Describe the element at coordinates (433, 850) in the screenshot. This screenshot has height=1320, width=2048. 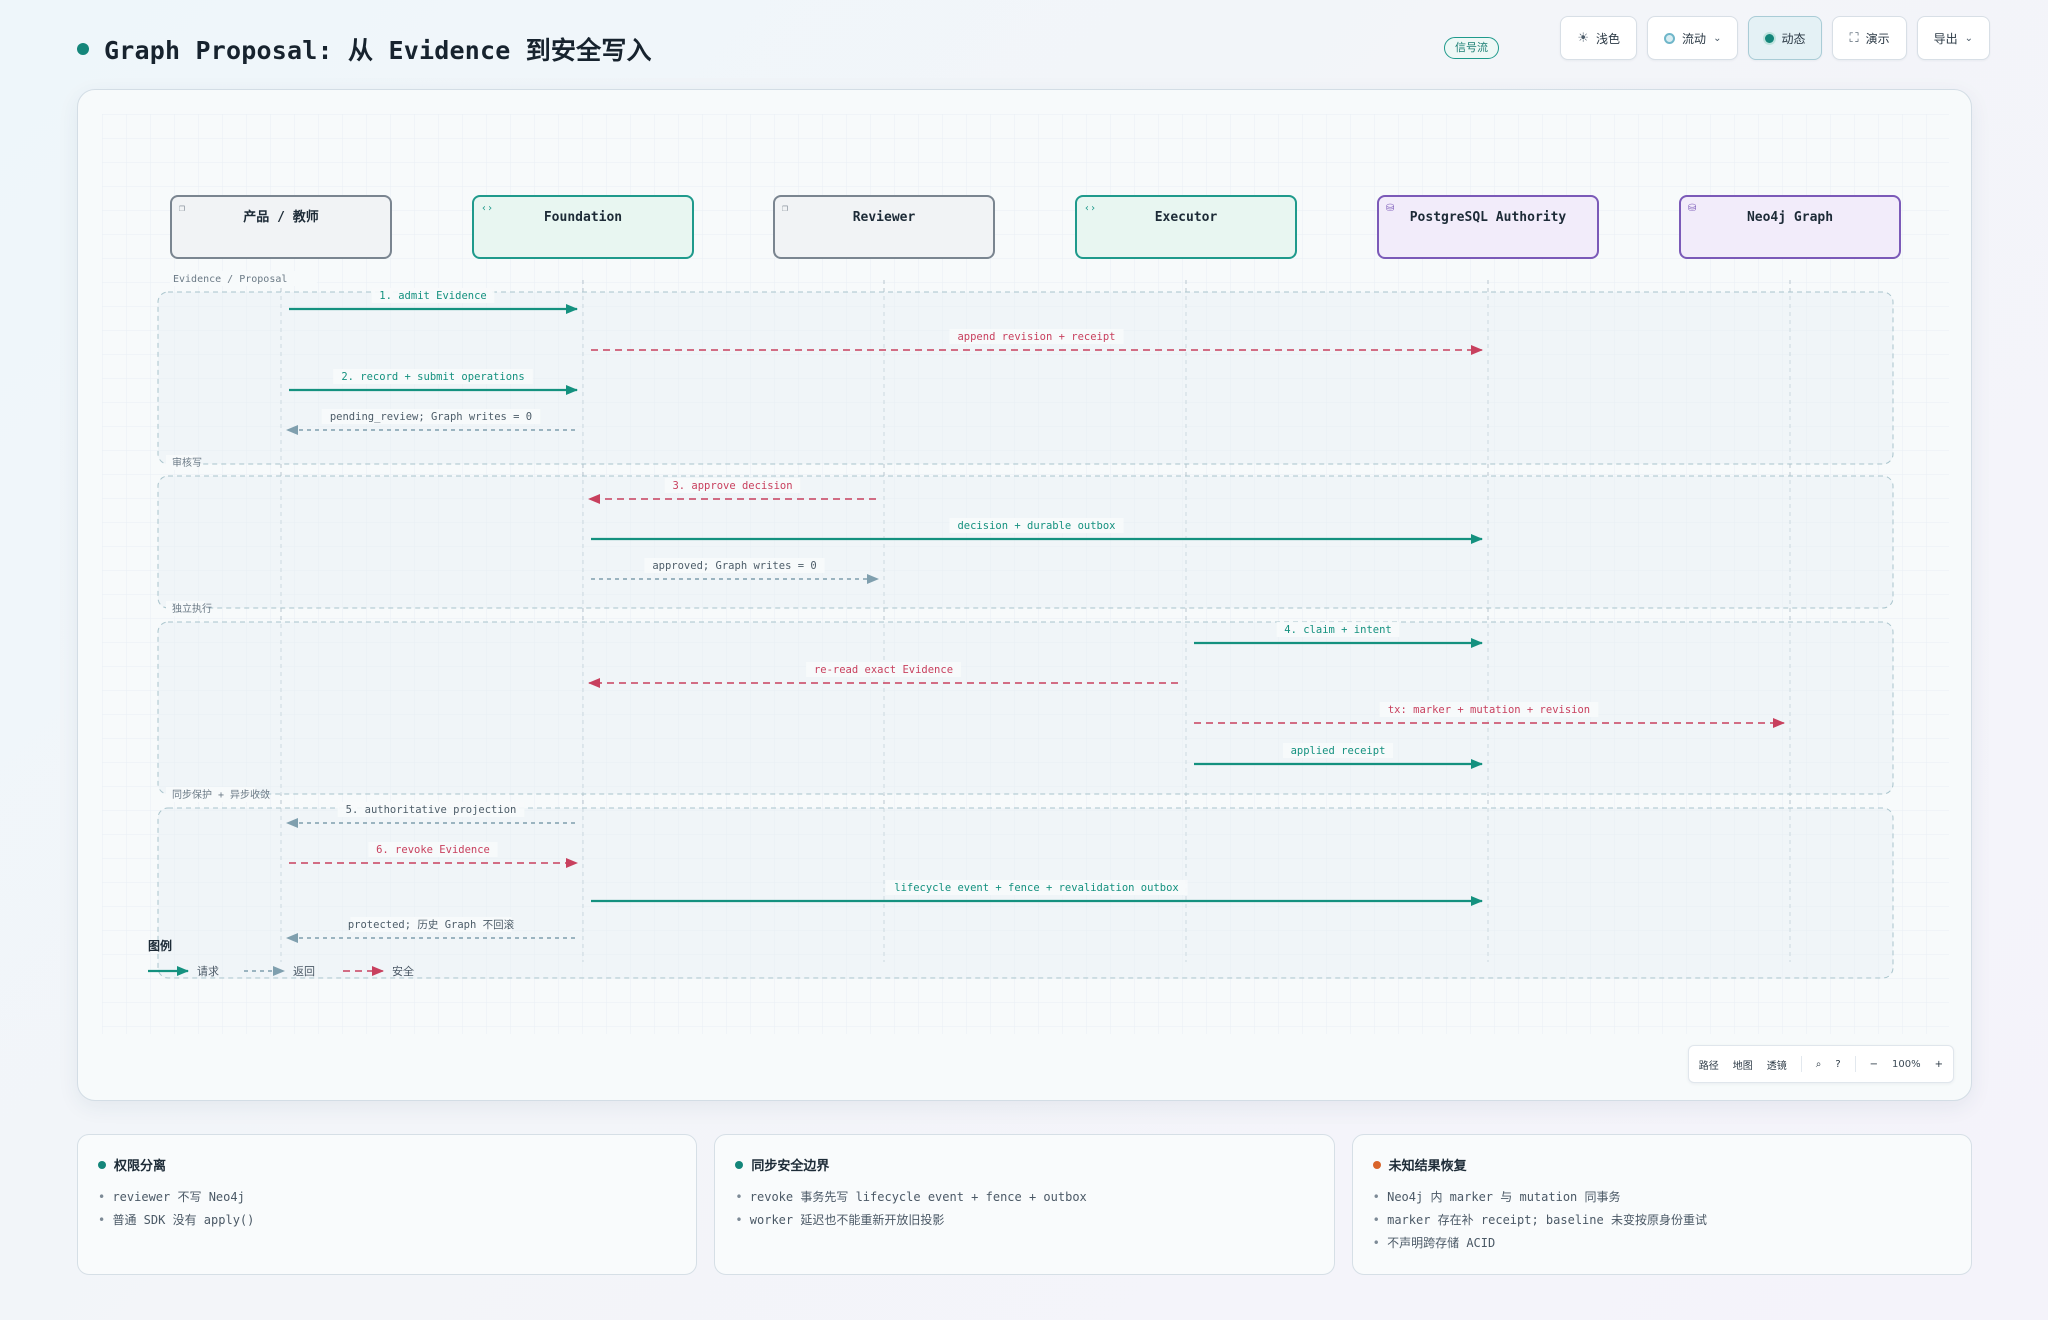
I see `message-label: 6. revoke Evidence` at that location.